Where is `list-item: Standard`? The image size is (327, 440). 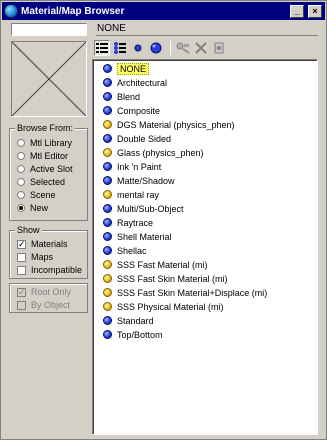
list-item: Standard is located at coordinates (128, 320).